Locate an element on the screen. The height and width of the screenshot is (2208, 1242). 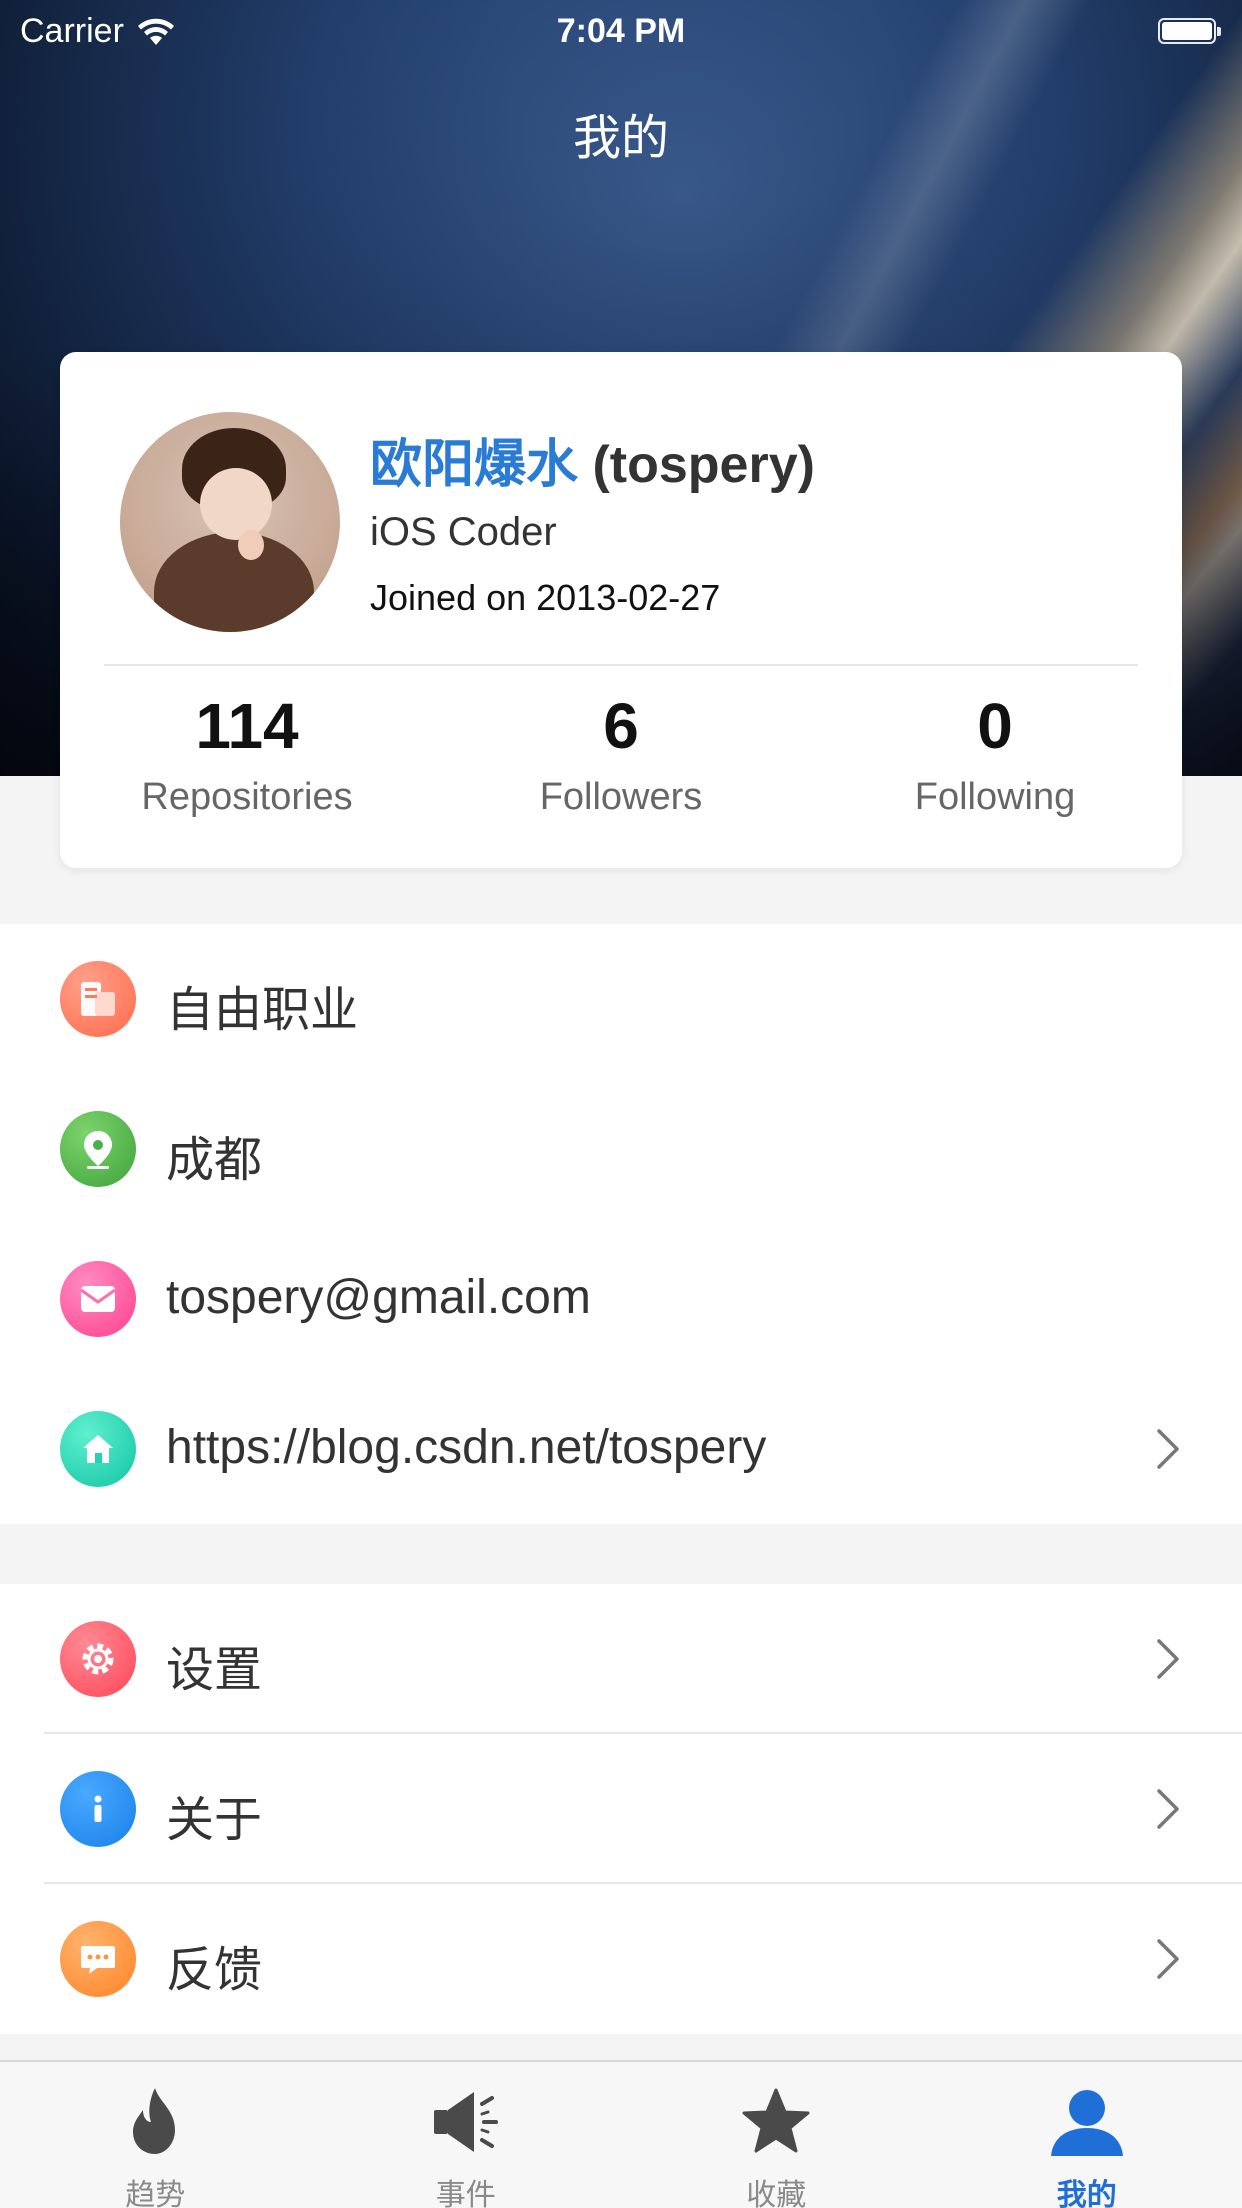
feedback-chat-icon is located at coordinates (98, 1959).